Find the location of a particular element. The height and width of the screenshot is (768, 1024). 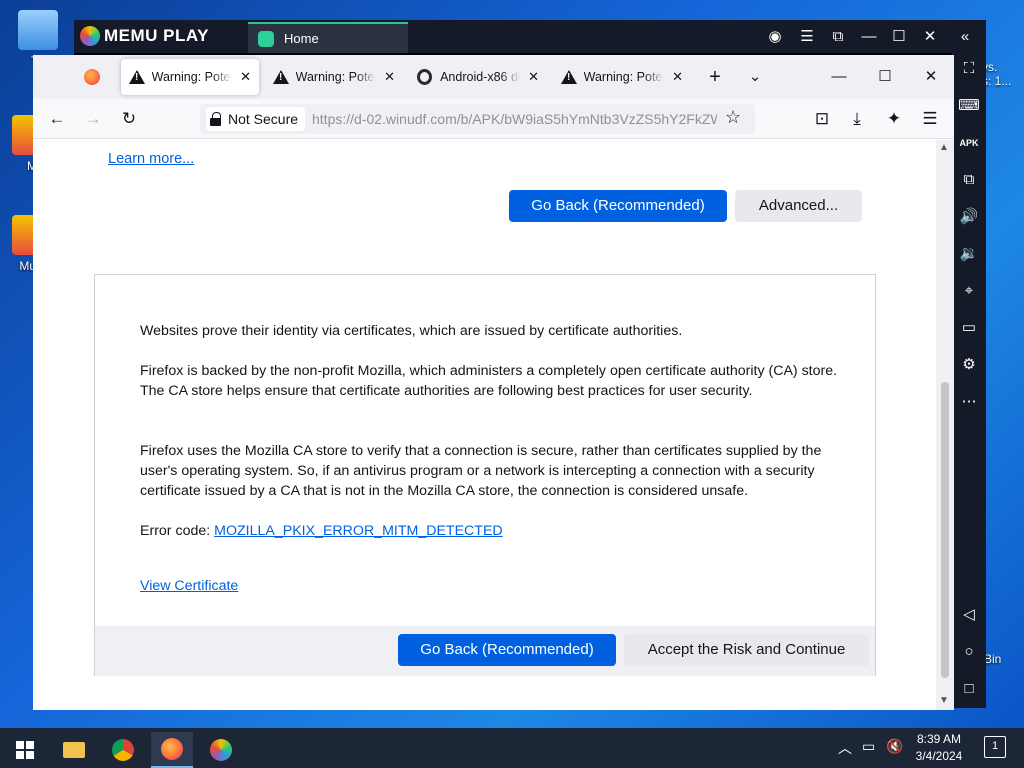

taskbar-file-explorer is located at coordinates (74, 750).